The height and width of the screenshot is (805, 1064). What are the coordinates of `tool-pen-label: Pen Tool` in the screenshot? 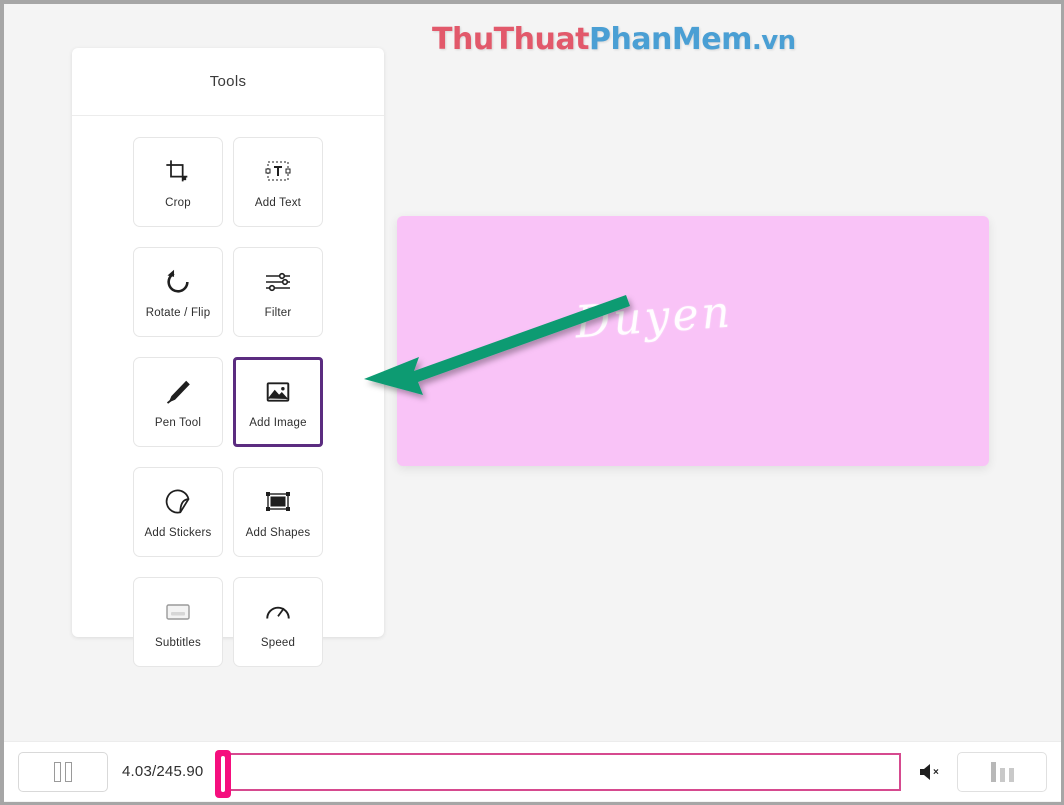 It's located at (178, 422).